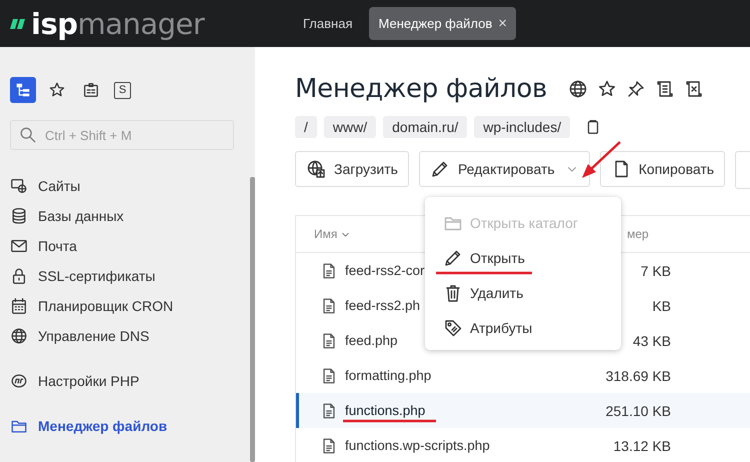 Image resolution: width=750 pixels, height=462 pixels. I want to click on file-size: 251.10 KB, so click(638, 410).